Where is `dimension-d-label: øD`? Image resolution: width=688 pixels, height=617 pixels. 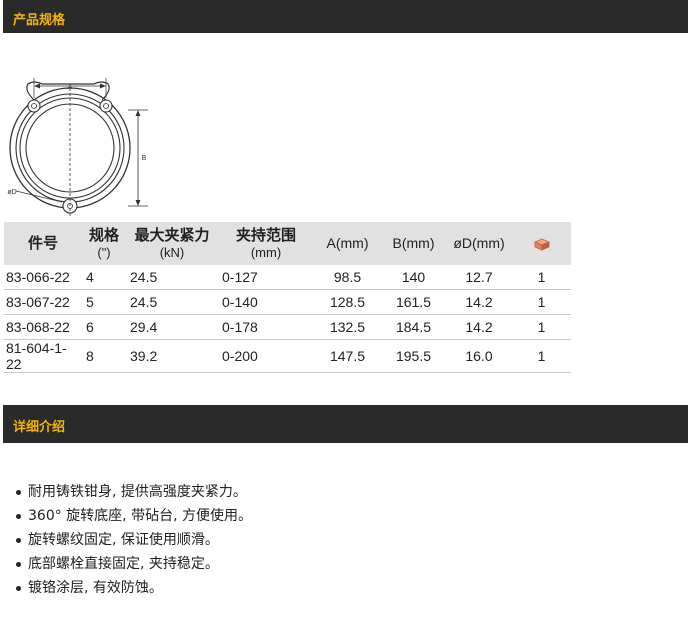 dimension-d-label: øD is located at coordinates (11, 192).